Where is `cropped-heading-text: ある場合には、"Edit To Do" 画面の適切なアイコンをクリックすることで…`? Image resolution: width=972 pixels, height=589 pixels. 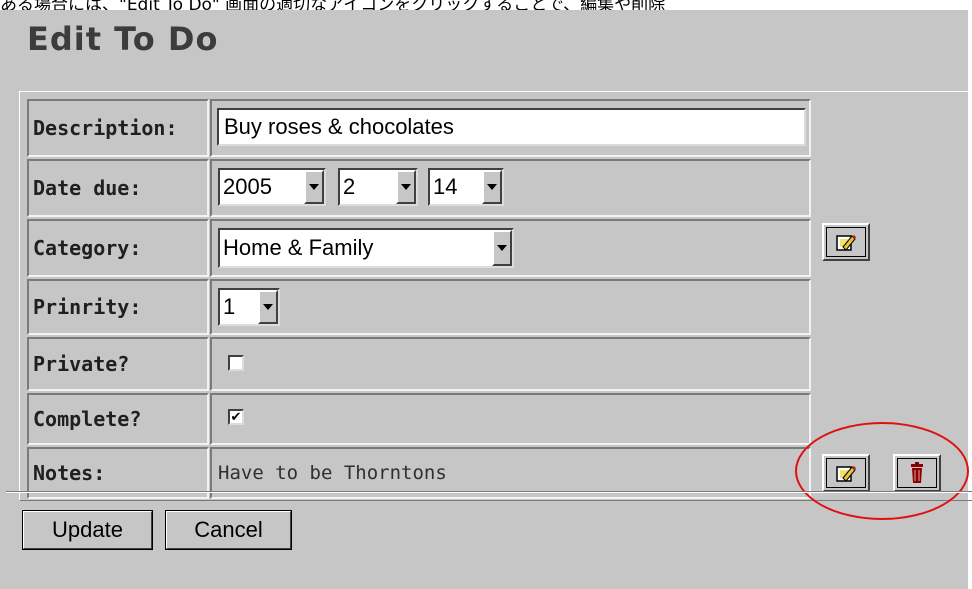
cropped-heading-text: ある場合には、"Edit To Do" 画面の適切なアイコンをクリックすることで… is located at coordinates (333, 5).